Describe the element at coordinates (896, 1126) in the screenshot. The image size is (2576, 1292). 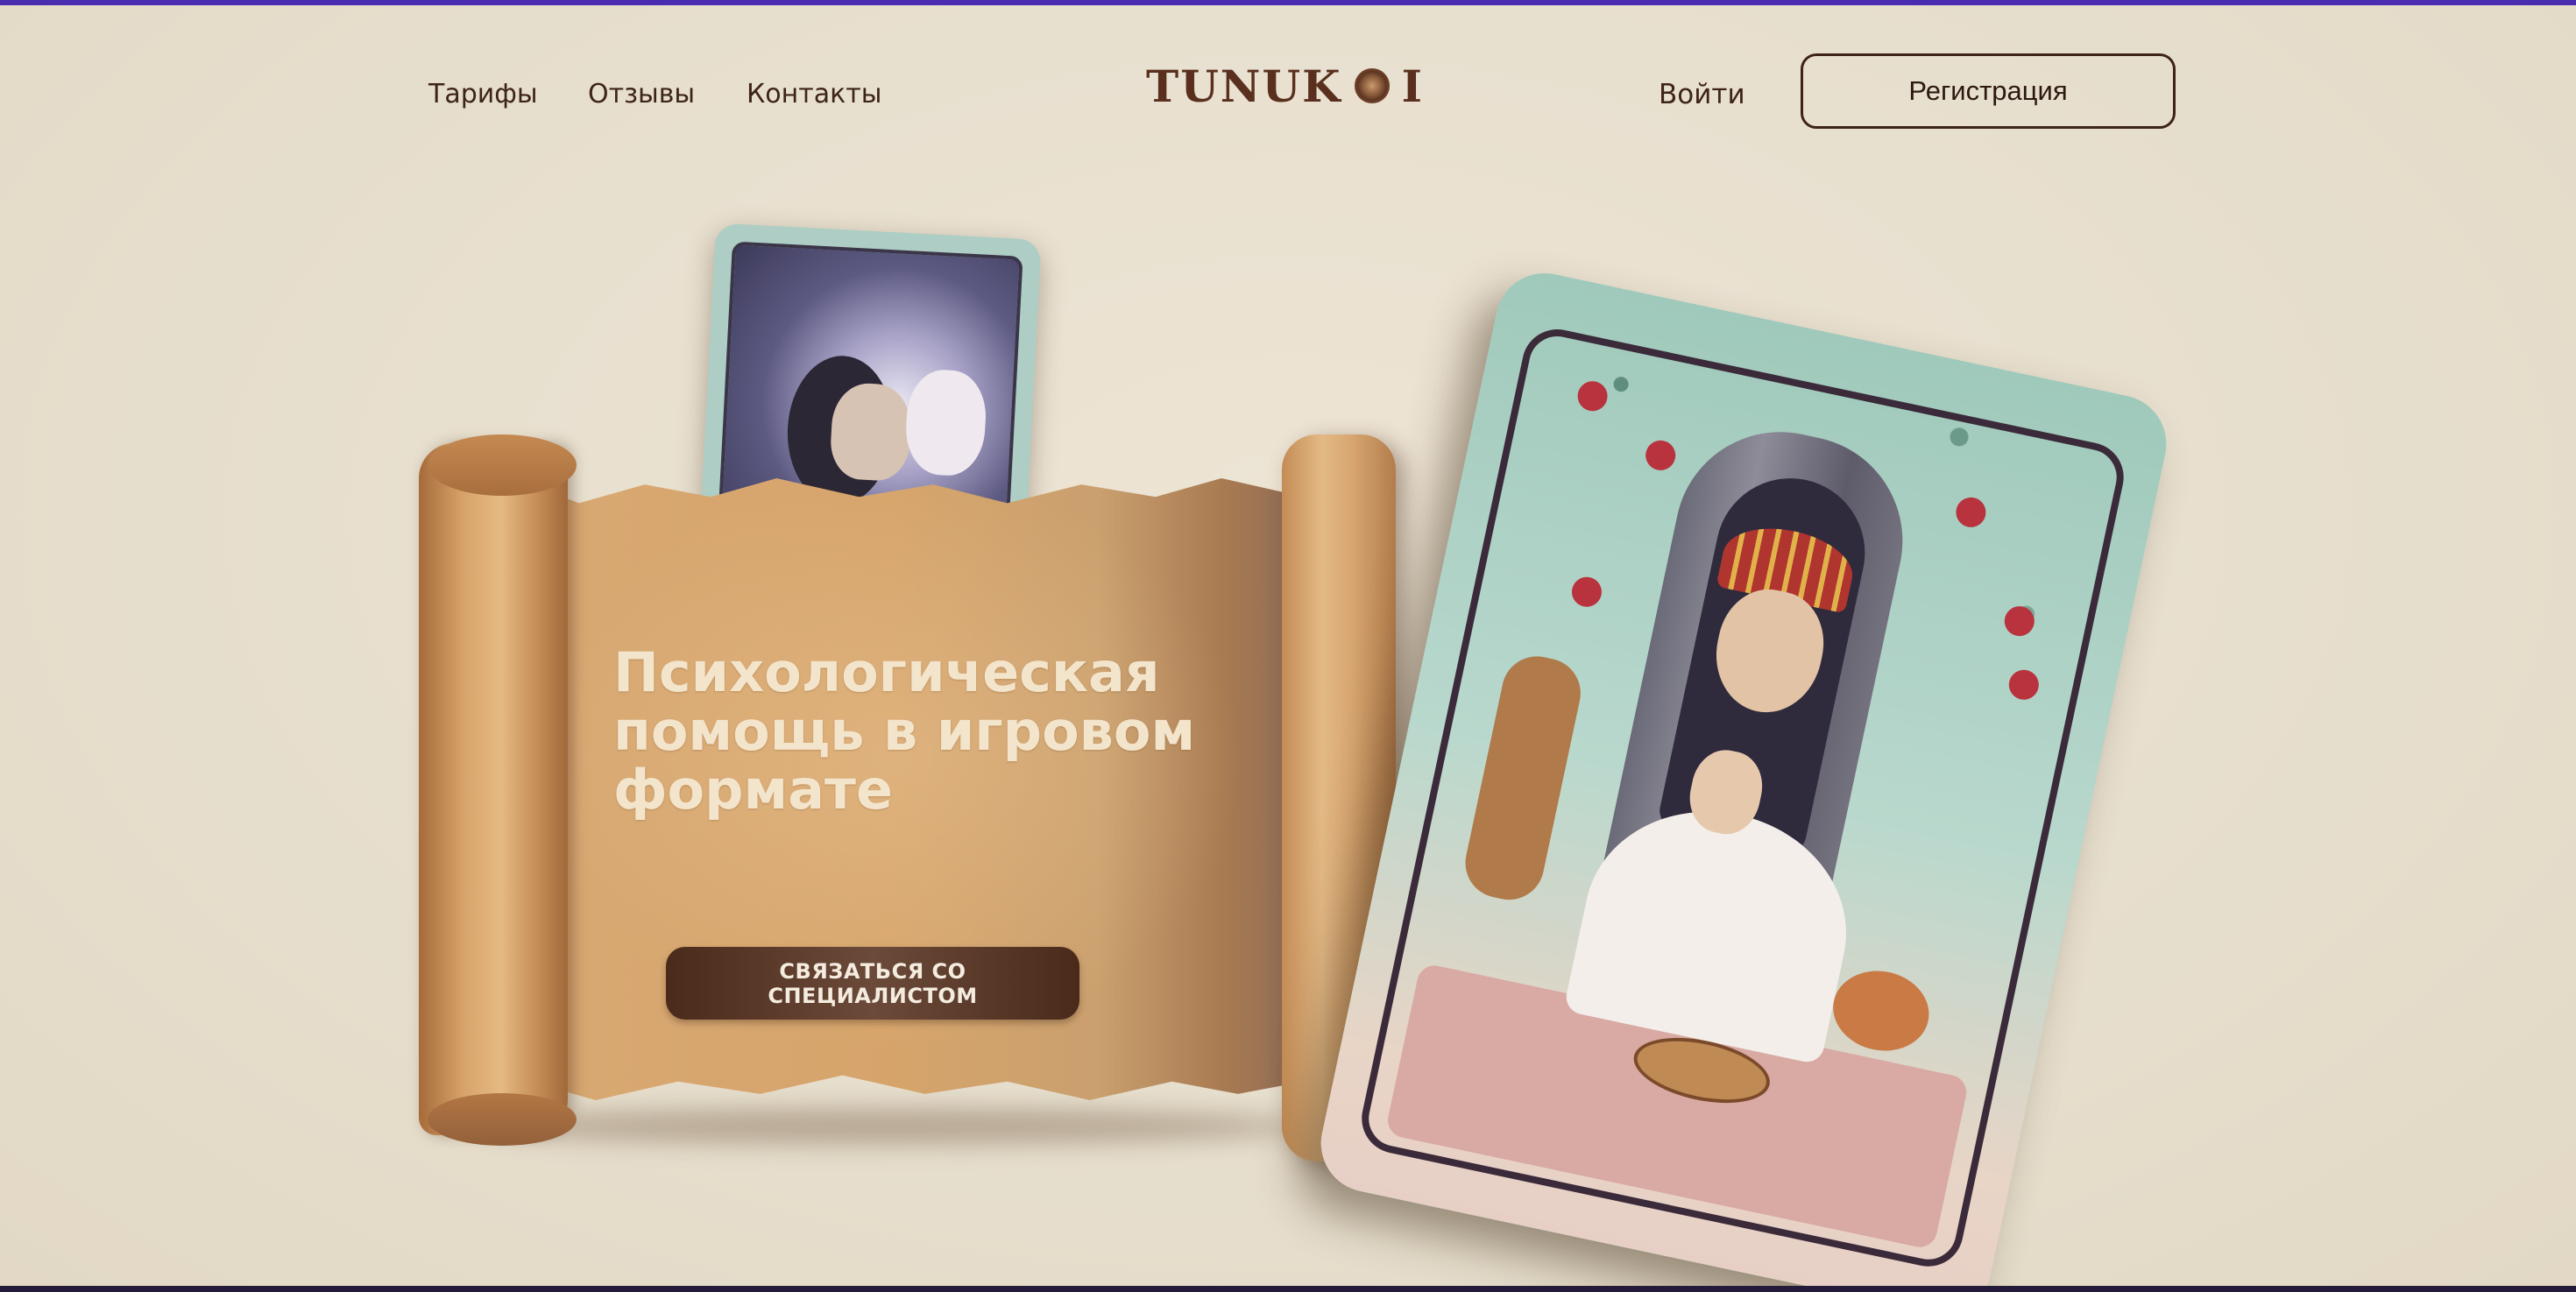
I see `scroll-shadow` at that location.